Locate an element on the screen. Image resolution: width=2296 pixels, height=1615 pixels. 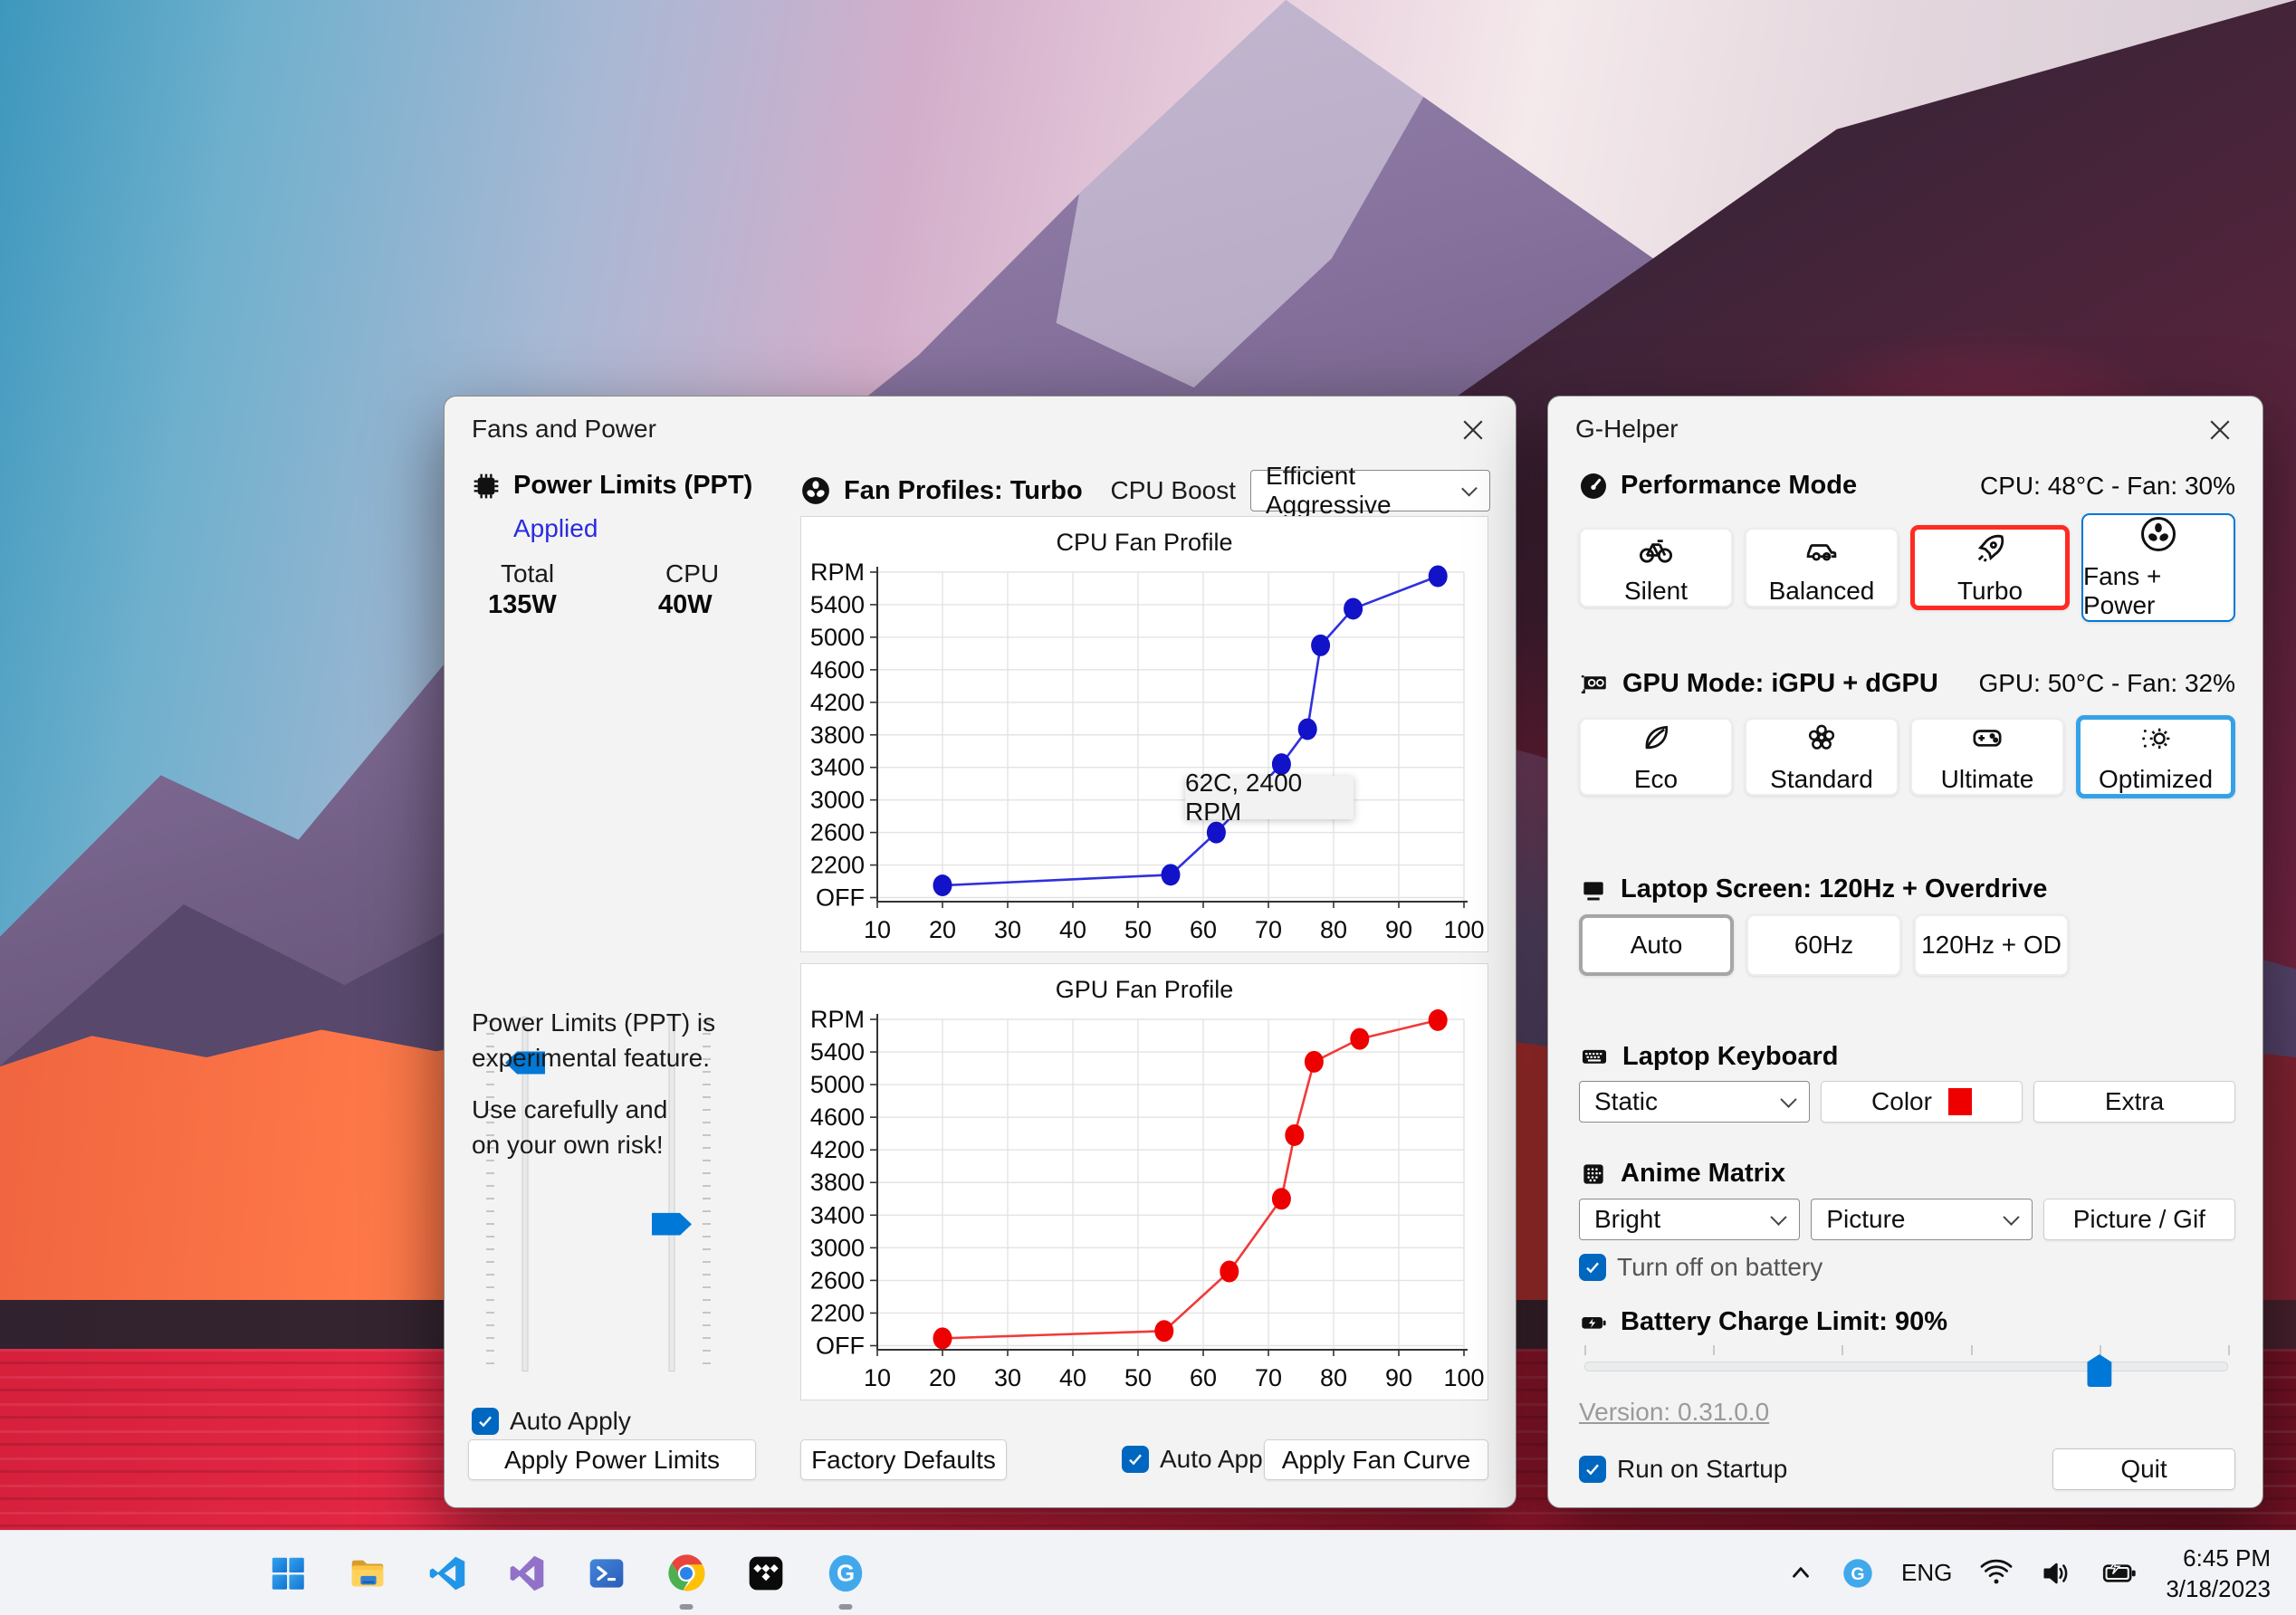
svg-text: 2200 is located at coordinates (837, 865).